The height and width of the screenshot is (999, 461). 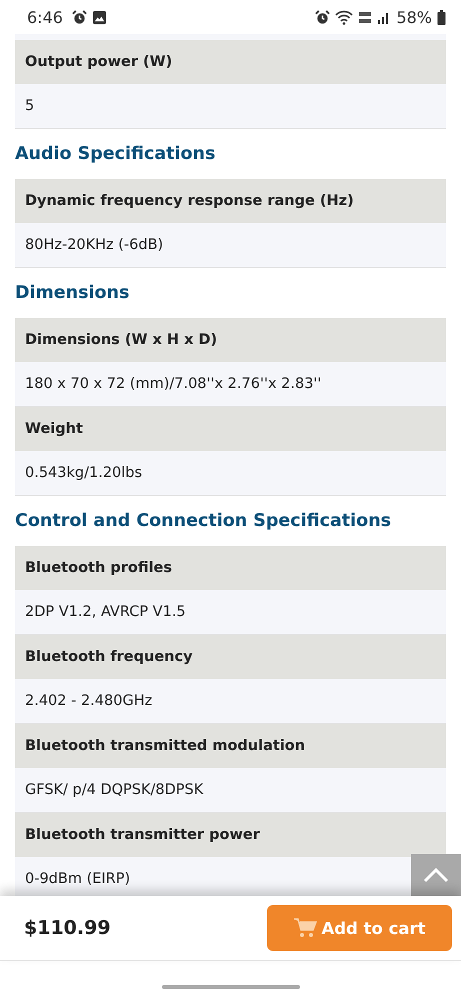 What do you see at coordinates (230, 473) in the screenshot?
I see `spec-value: 0.543kg/1.20lbs` at bounding box center [230, 473].